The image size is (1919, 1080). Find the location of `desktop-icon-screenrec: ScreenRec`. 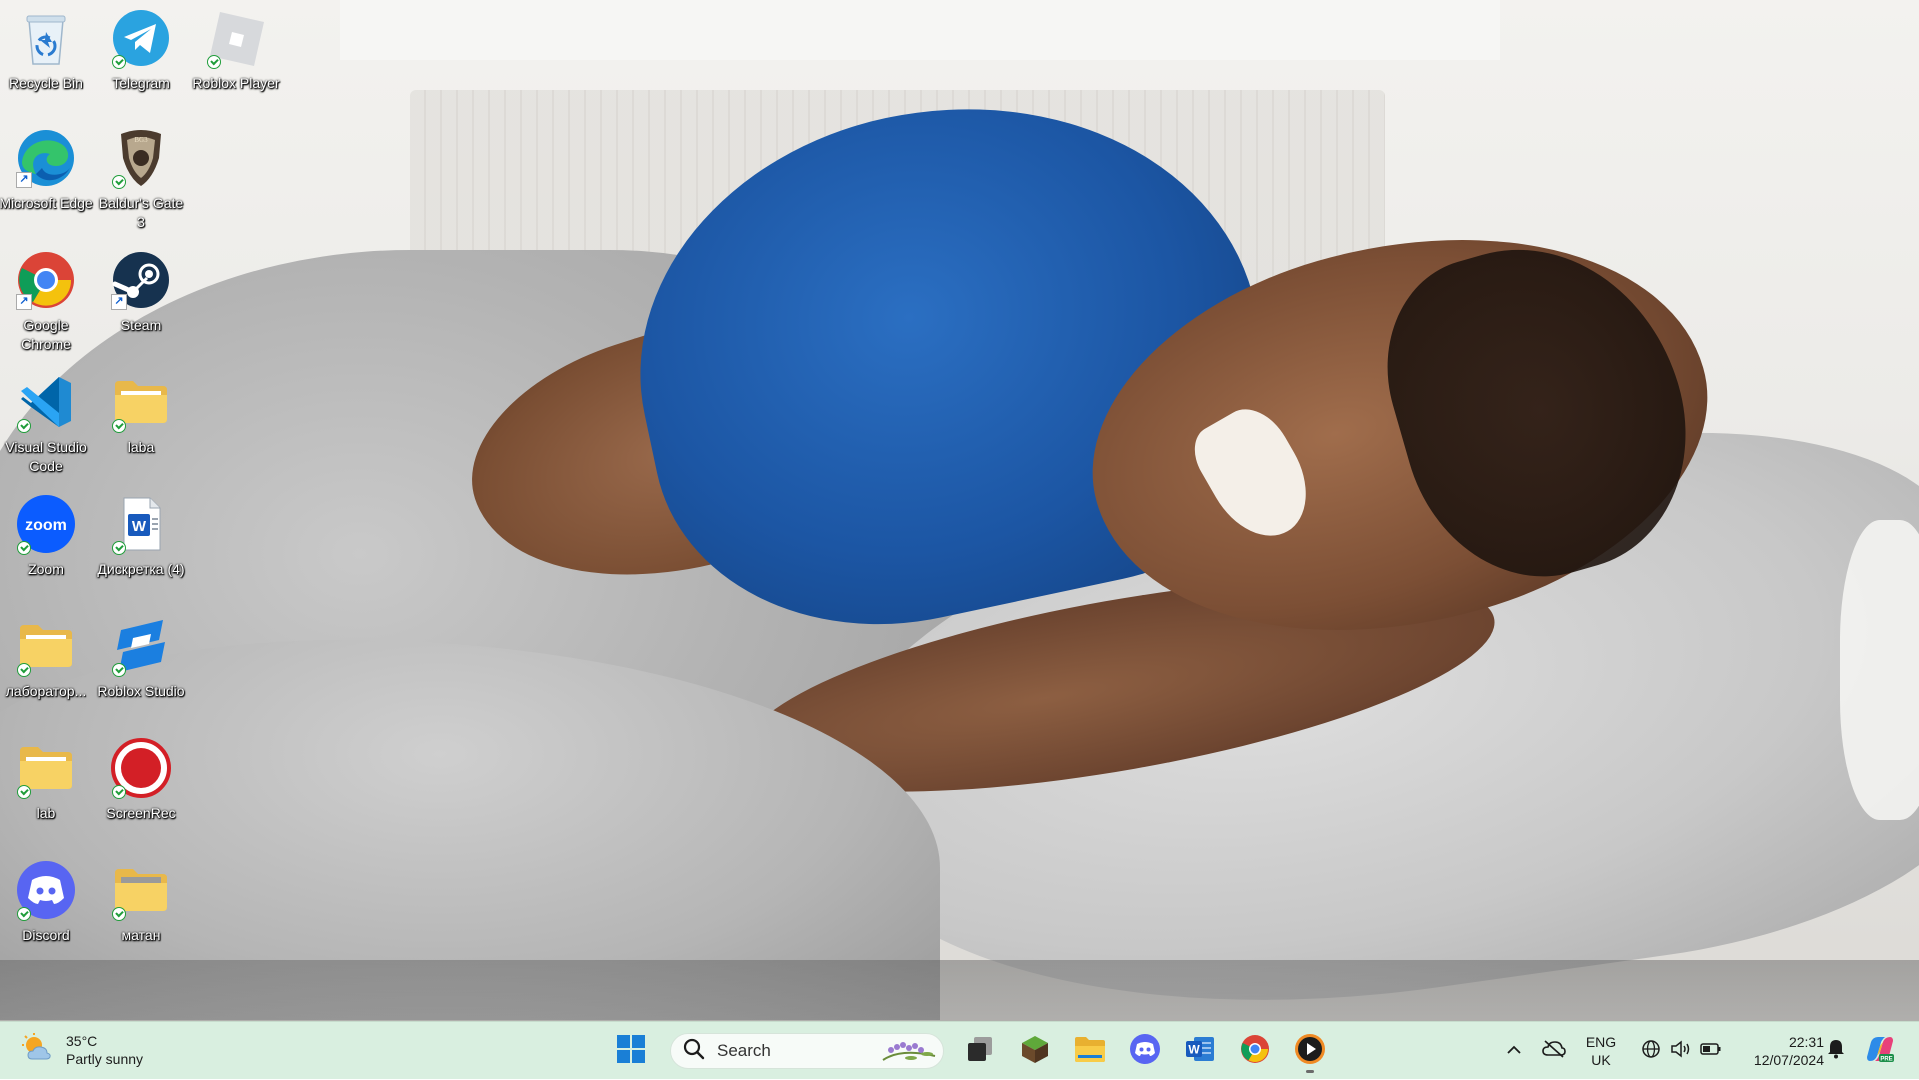

desktop-icon-screenrec: ScreenRec is located at coordinates (141, 779).